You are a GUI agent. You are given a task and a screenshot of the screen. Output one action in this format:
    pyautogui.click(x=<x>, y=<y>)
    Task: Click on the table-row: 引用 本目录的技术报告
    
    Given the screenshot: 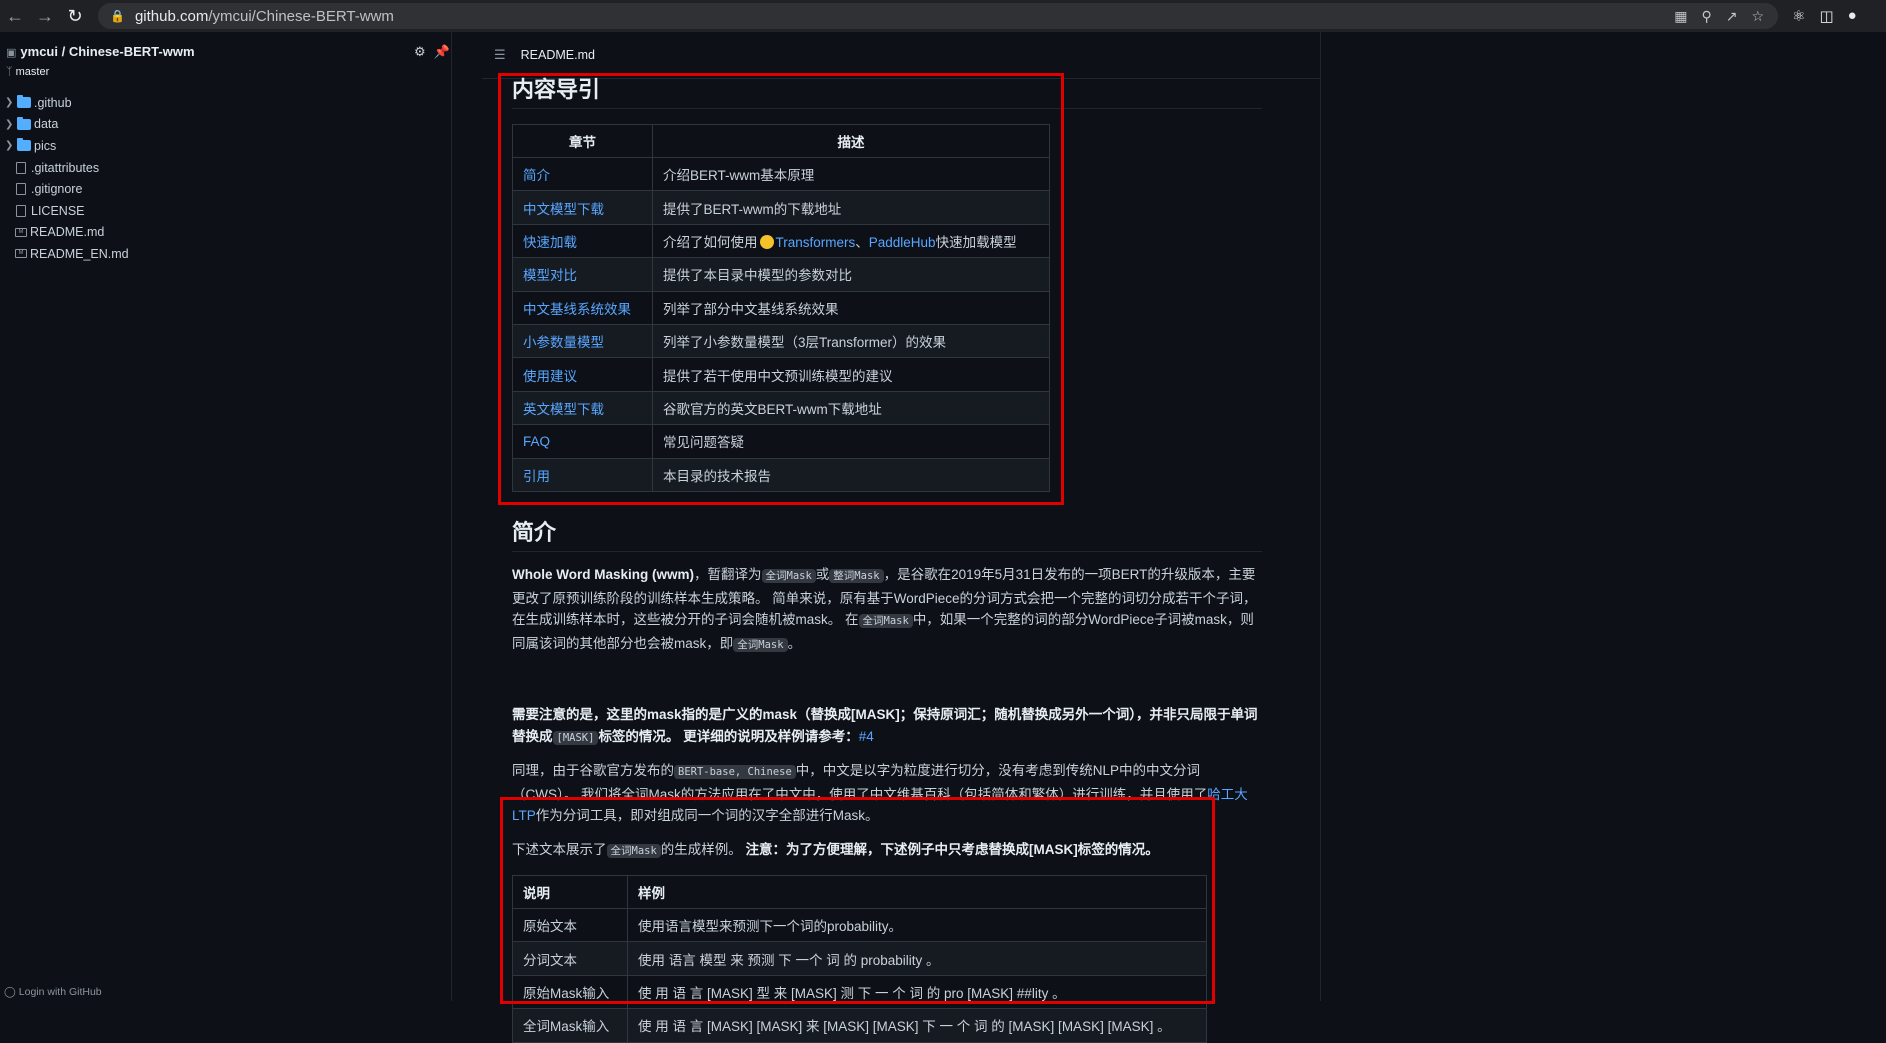 What is the action you would take?
    pyautogui.click(x=781, y=474)
    